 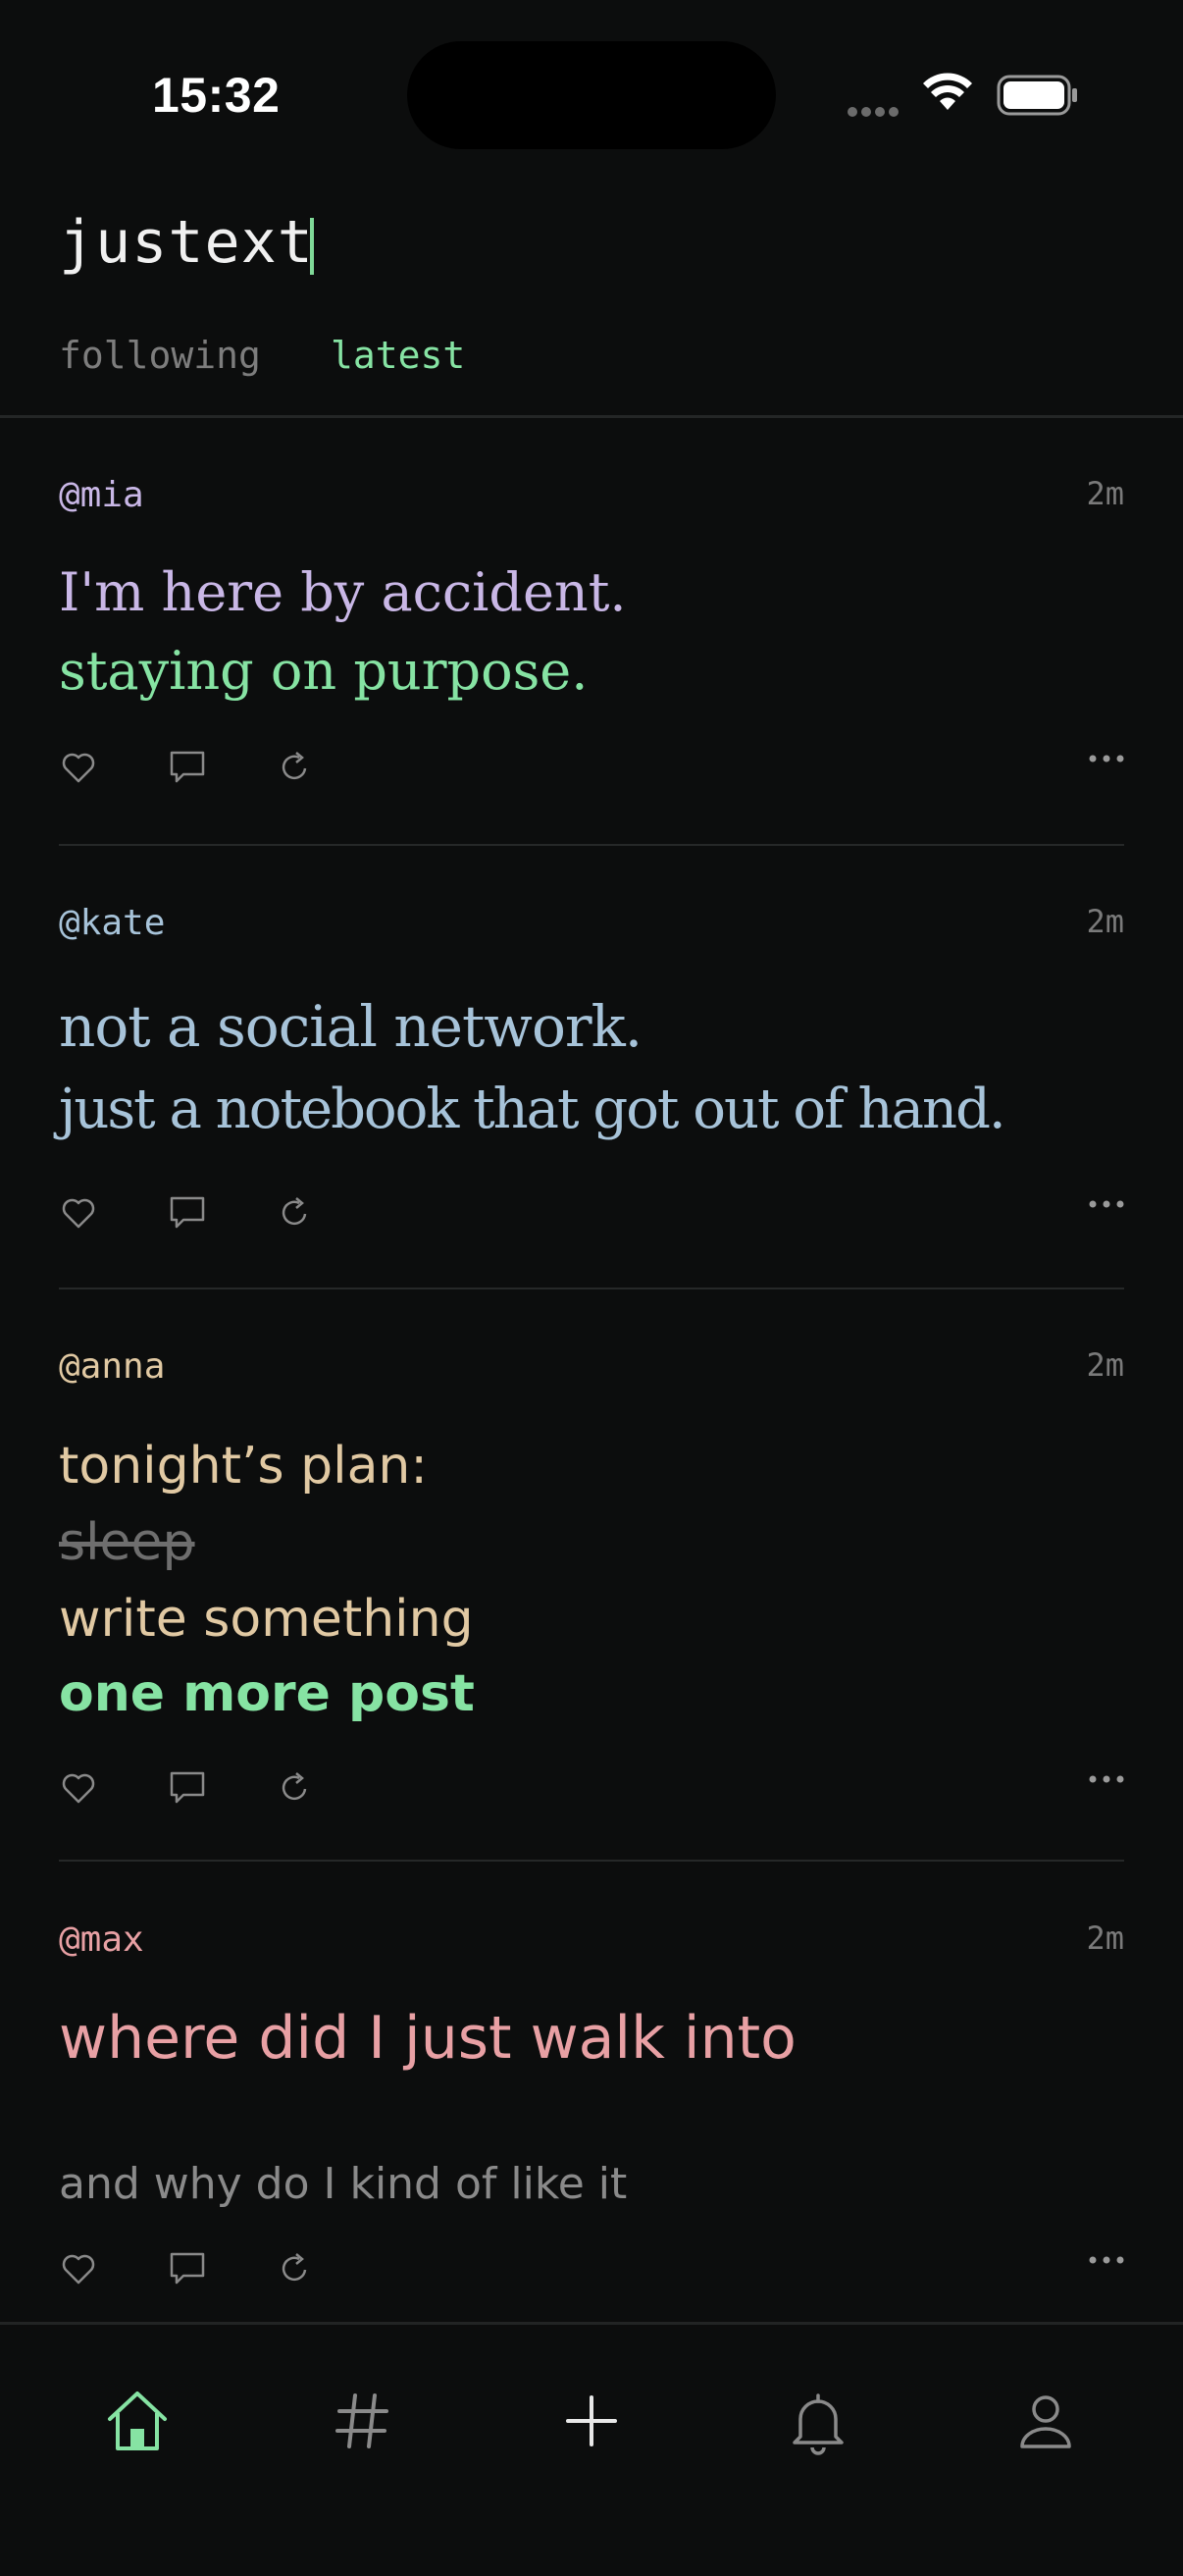 I want to click on tab-latest: latest, so click(x=398, y=355).